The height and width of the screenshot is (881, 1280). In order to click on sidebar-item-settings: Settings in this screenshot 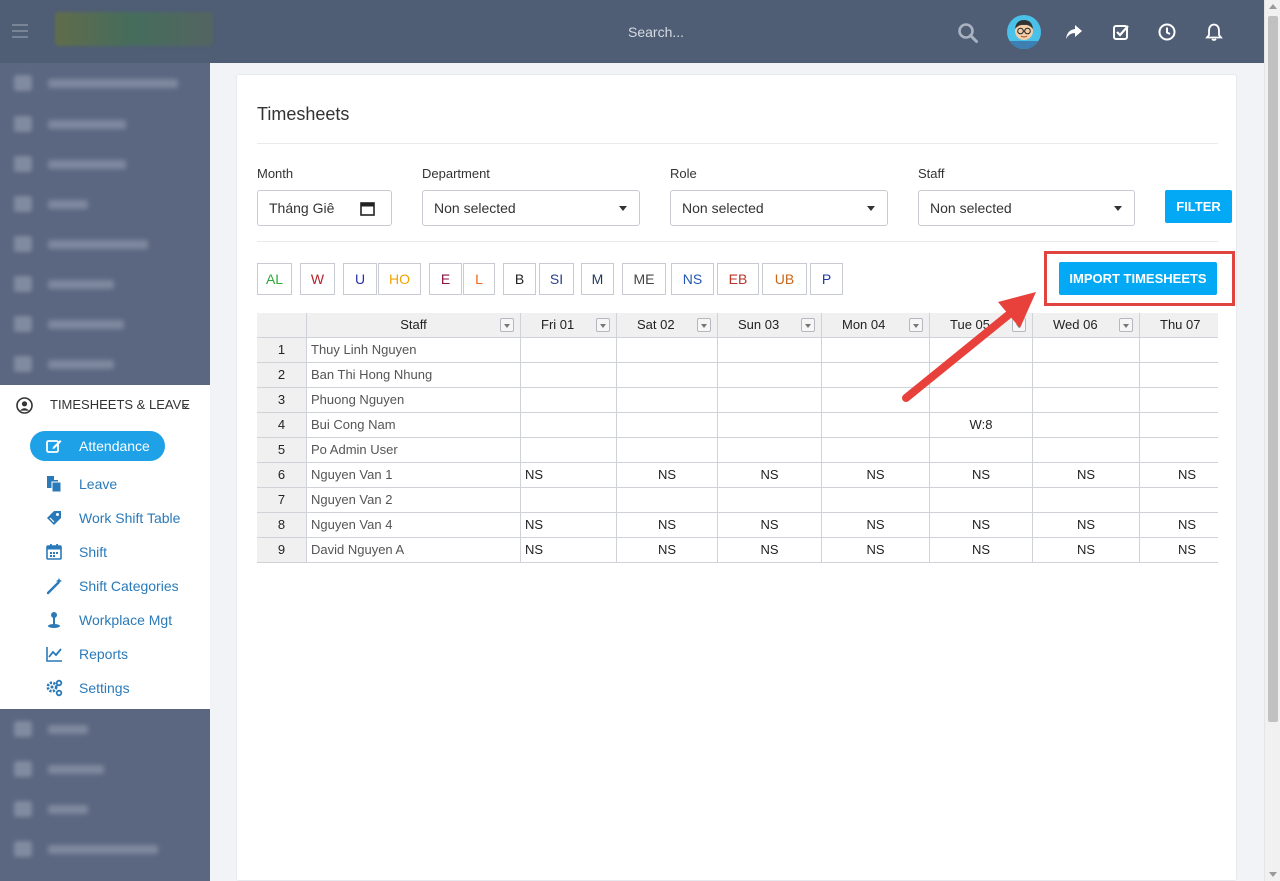, I will do `click(105, 688)`.